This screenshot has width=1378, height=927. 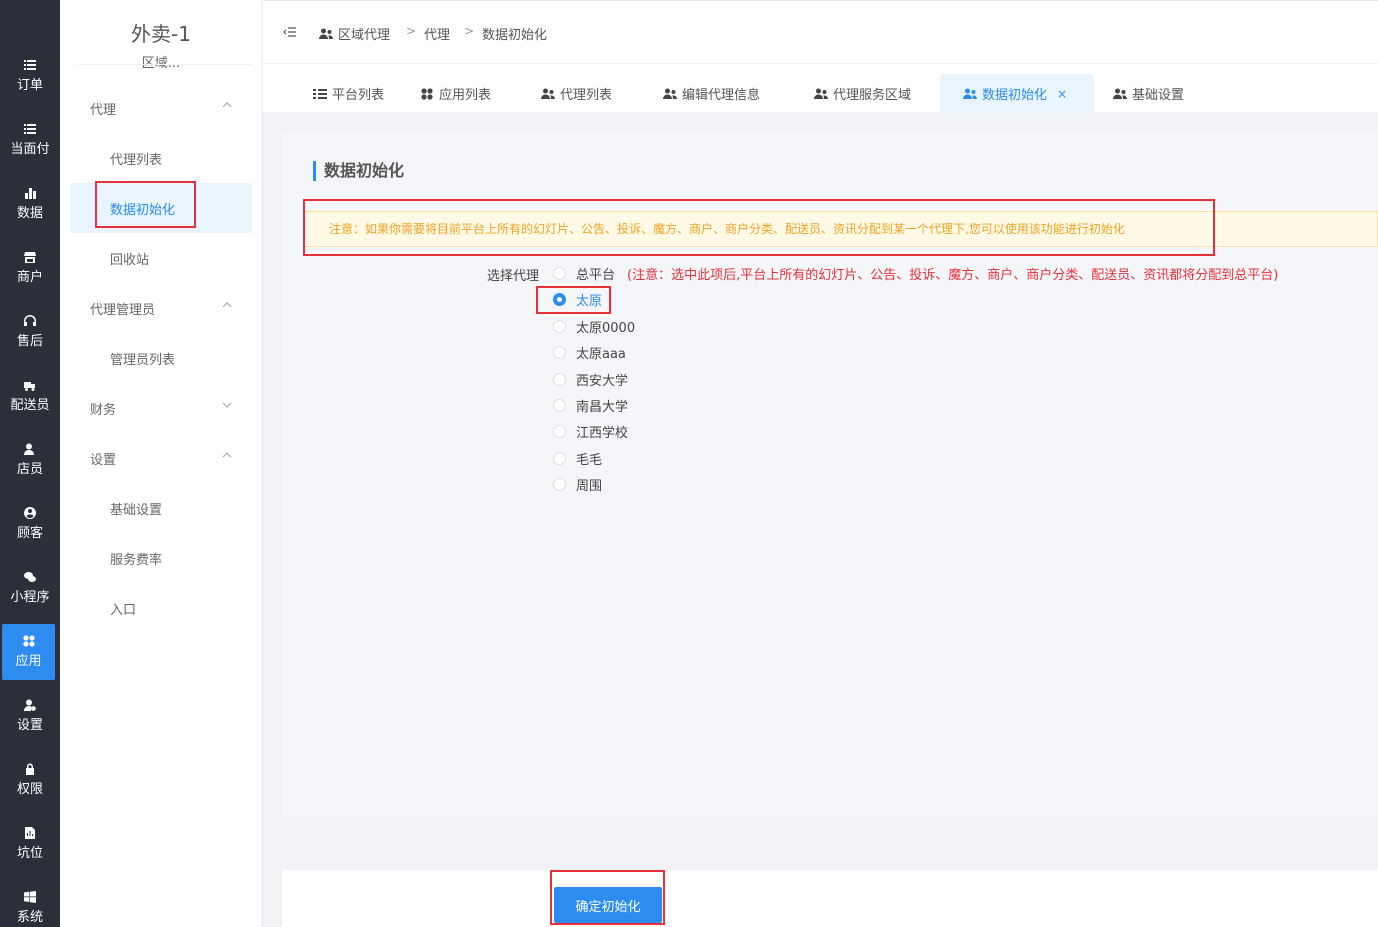 I want to click on radio-option: 毛毛, so click(x=577, y=458).